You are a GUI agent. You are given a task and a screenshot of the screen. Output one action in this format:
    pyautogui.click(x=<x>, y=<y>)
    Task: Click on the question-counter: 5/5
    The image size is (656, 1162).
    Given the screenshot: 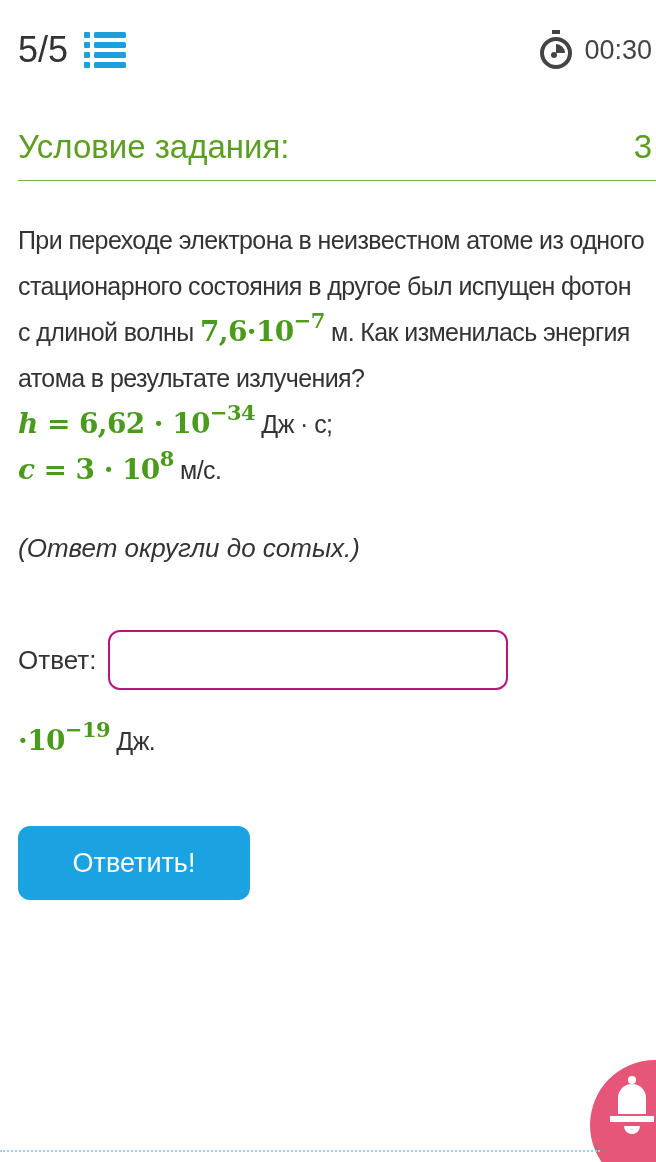 What is the action you would take?
    pyautogui.click(x=43, y=50)
    